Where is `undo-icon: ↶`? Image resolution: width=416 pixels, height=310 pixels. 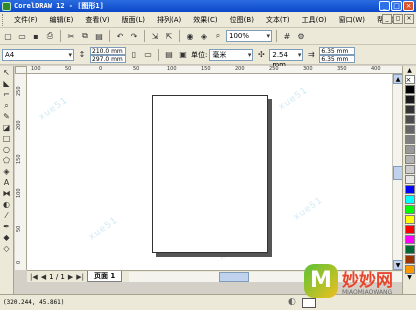 undo-icon: ↶ is located at coordinates (120, 36).